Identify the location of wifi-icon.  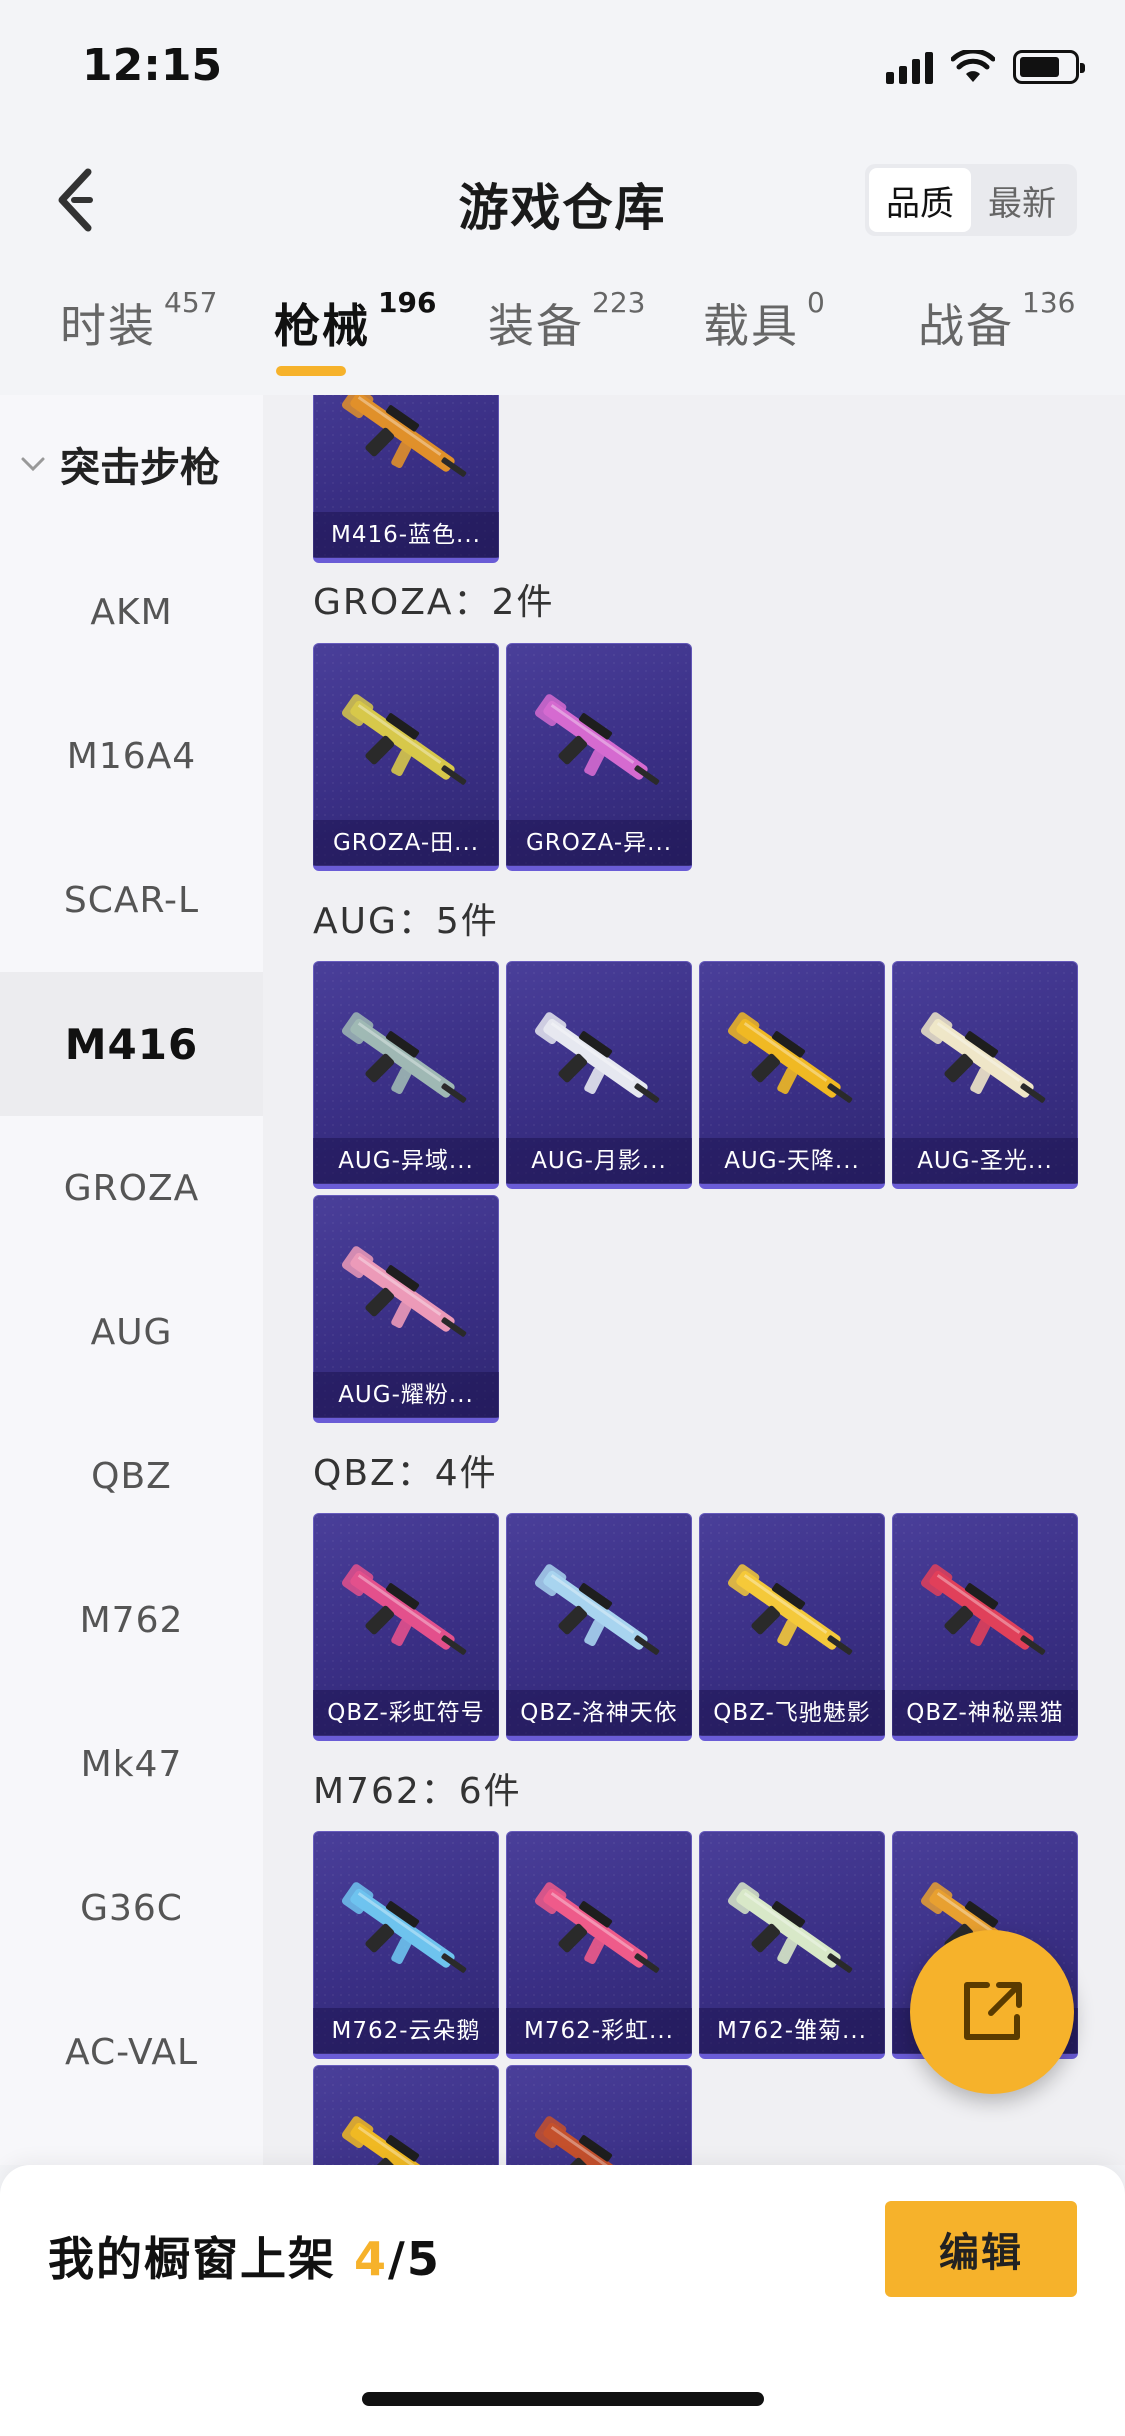
(973, 66).